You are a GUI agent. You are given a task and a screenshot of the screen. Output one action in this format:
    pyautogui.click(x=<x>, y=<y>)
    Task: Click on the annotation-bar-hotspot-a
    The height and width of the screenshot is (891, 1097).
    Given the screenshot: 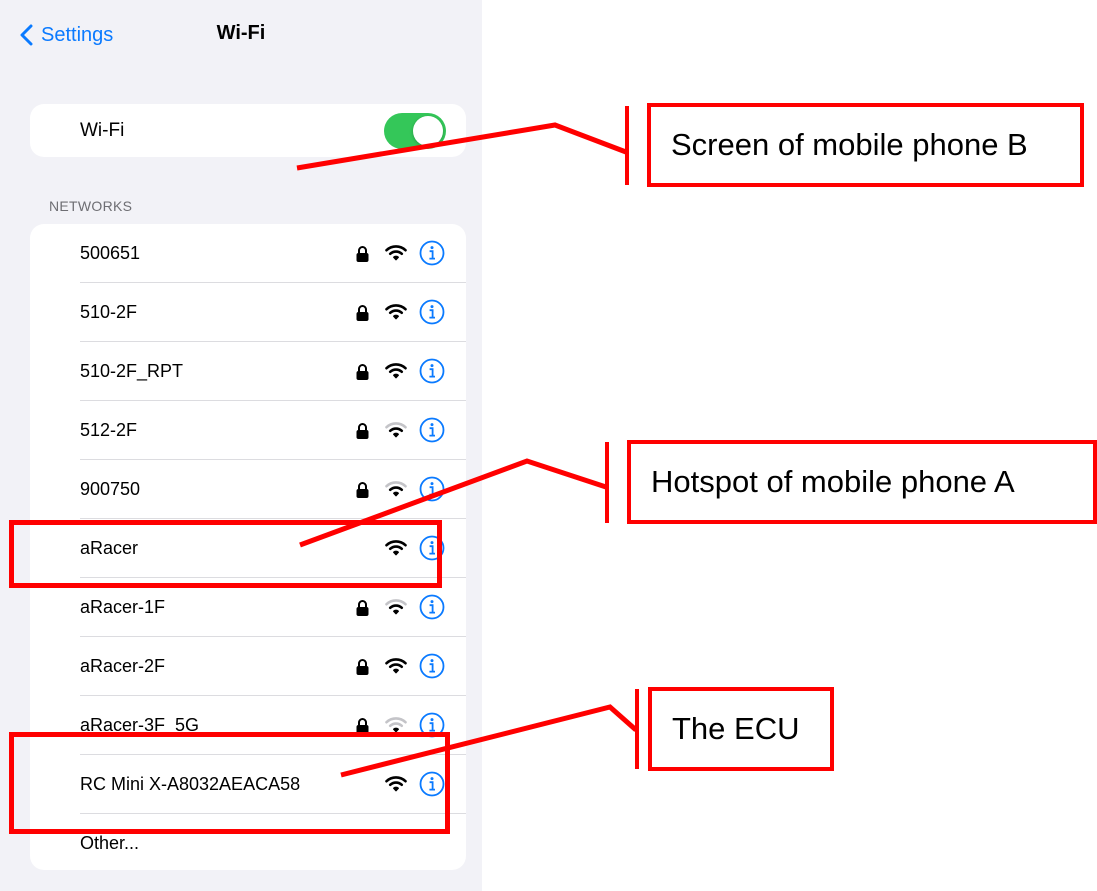 What is the action you would take?
    pyautogui.click(x=607, y=482)
    